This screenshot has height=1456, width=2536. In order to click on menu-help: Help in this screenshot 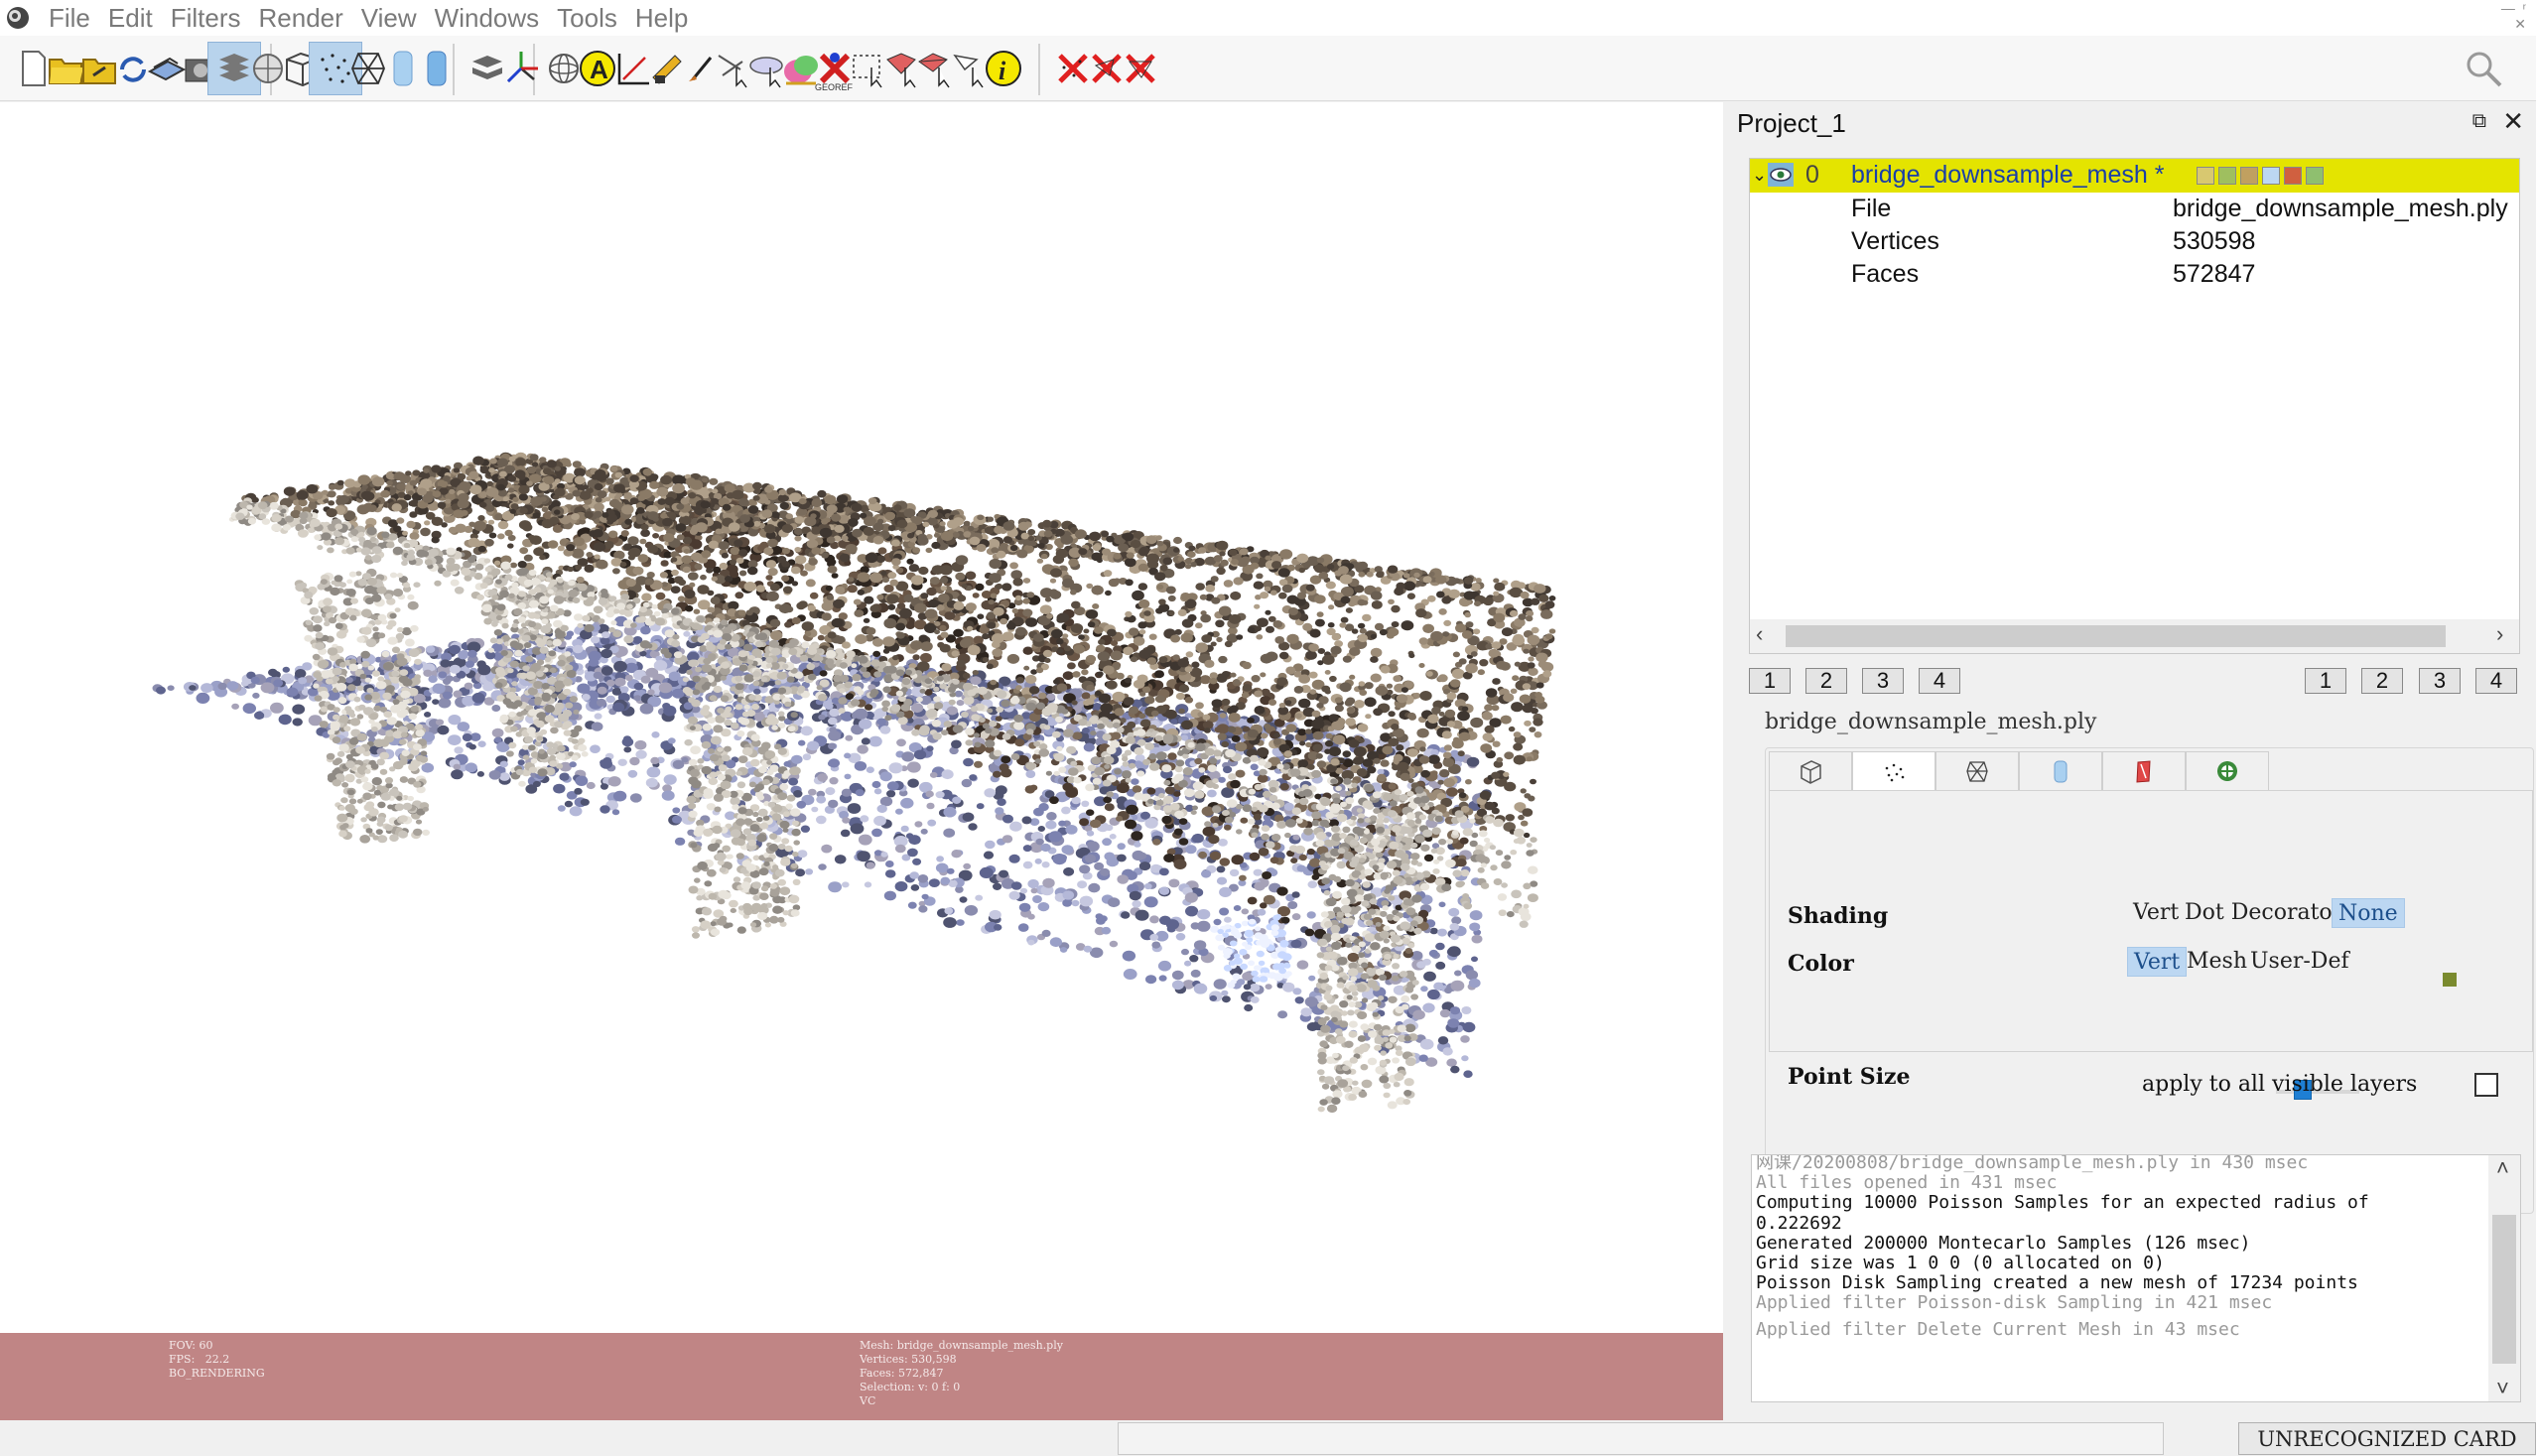, I will do `click(661, 18)`.